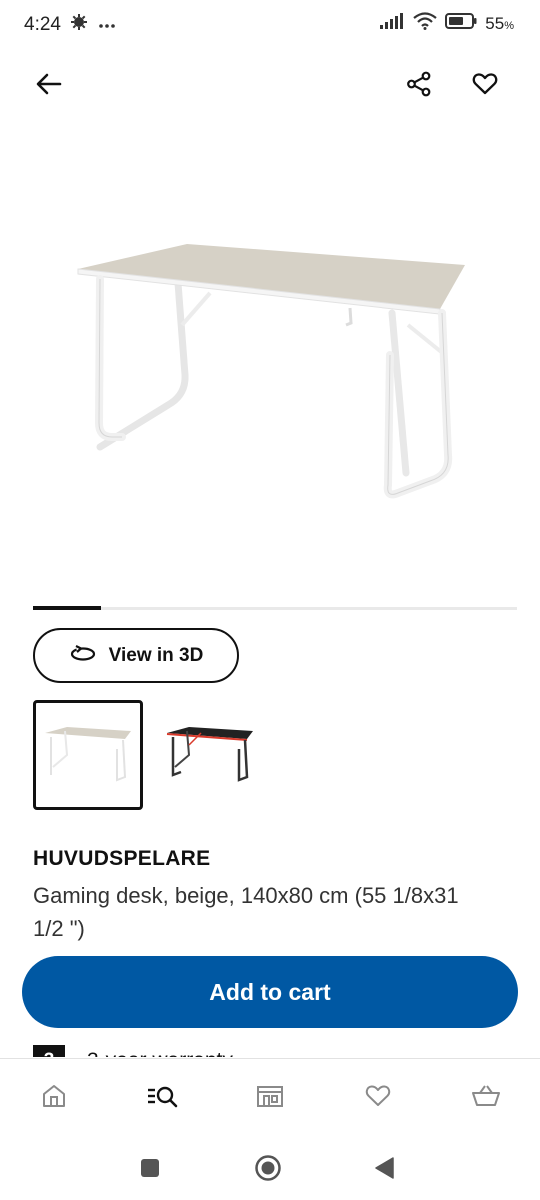 The image size is (540, 1200). What do you see at coordinates (275, 608) in the screenshot?
I see `gallery-progress-track` at bounding box center [275, 608].